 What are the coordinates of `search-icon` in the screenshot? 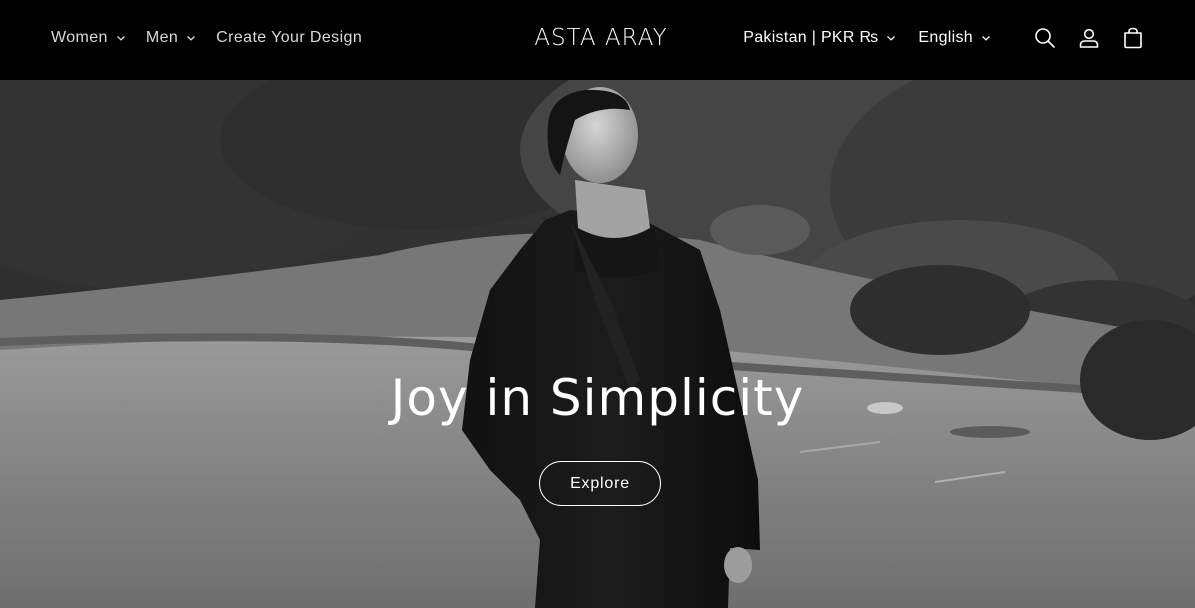 It's located at (1045, 38).